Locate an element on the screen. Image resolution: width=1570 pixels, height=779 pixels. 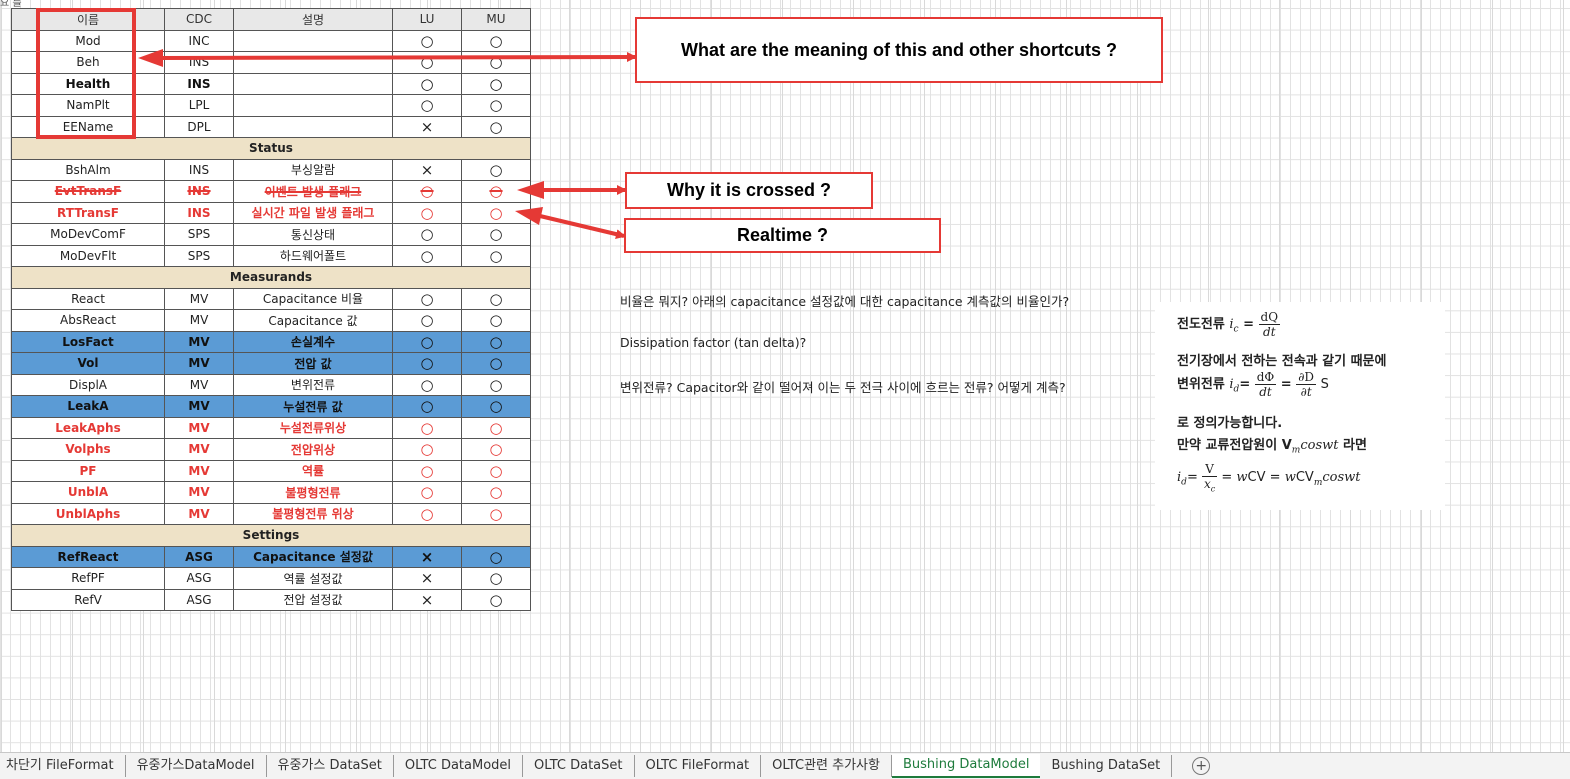
cell-name: UnblA is located at coordinates (88, 492).